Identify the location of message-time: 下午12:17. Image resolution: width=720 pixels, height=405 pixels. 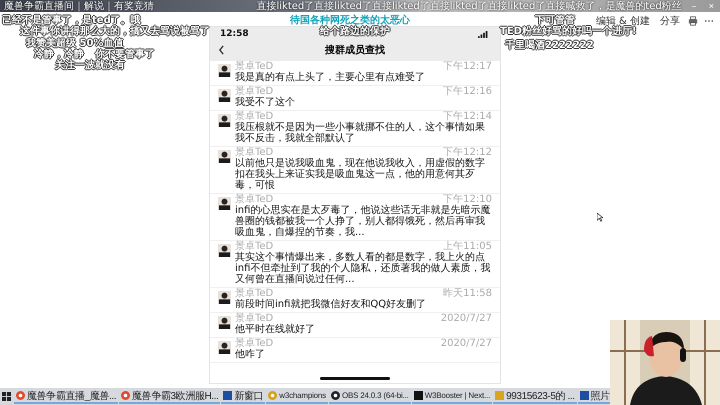
(467, 67).